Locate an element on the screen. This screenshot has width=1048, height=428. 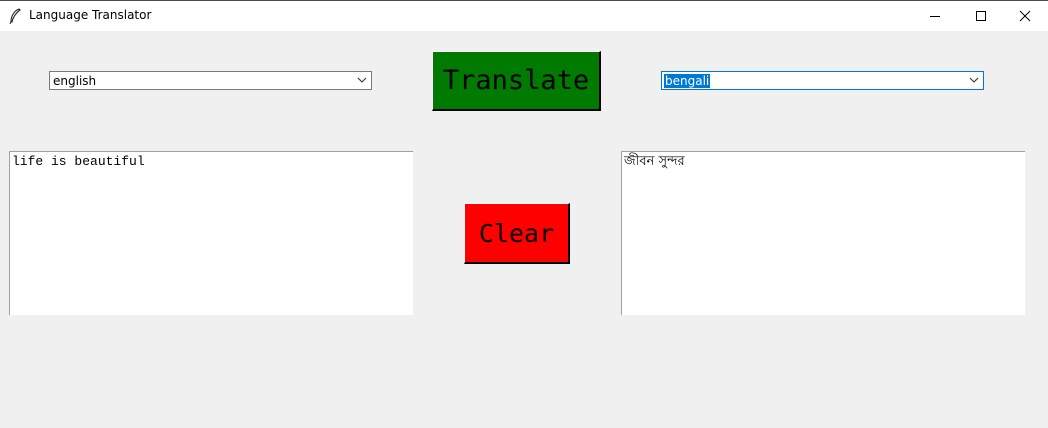
minimize-icon is located at coordinates (935, 16).